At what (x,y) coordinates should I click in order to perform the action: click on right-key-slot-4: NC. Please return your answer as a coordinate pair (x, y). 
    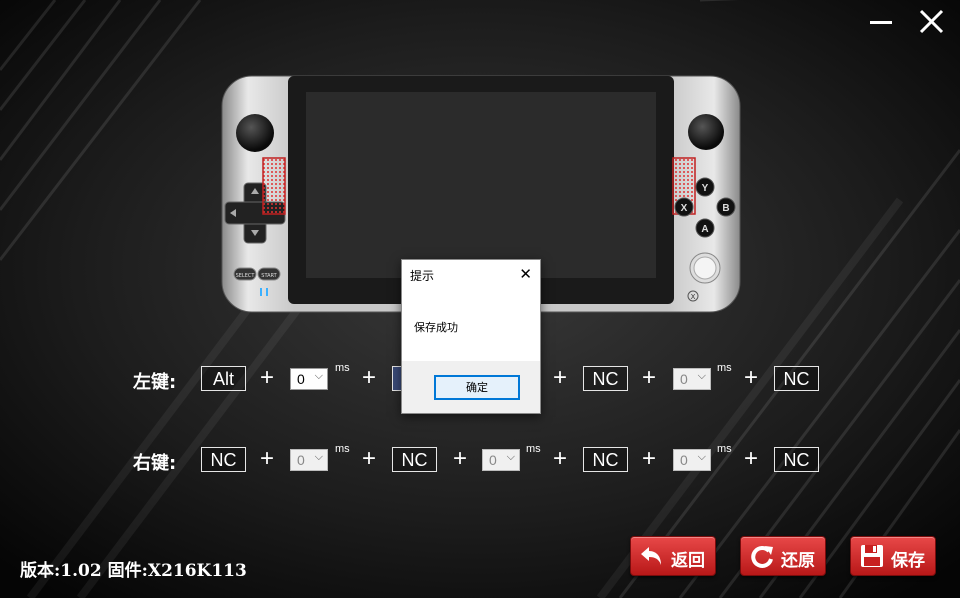
    Looking at the image, I should click on (796, 459).